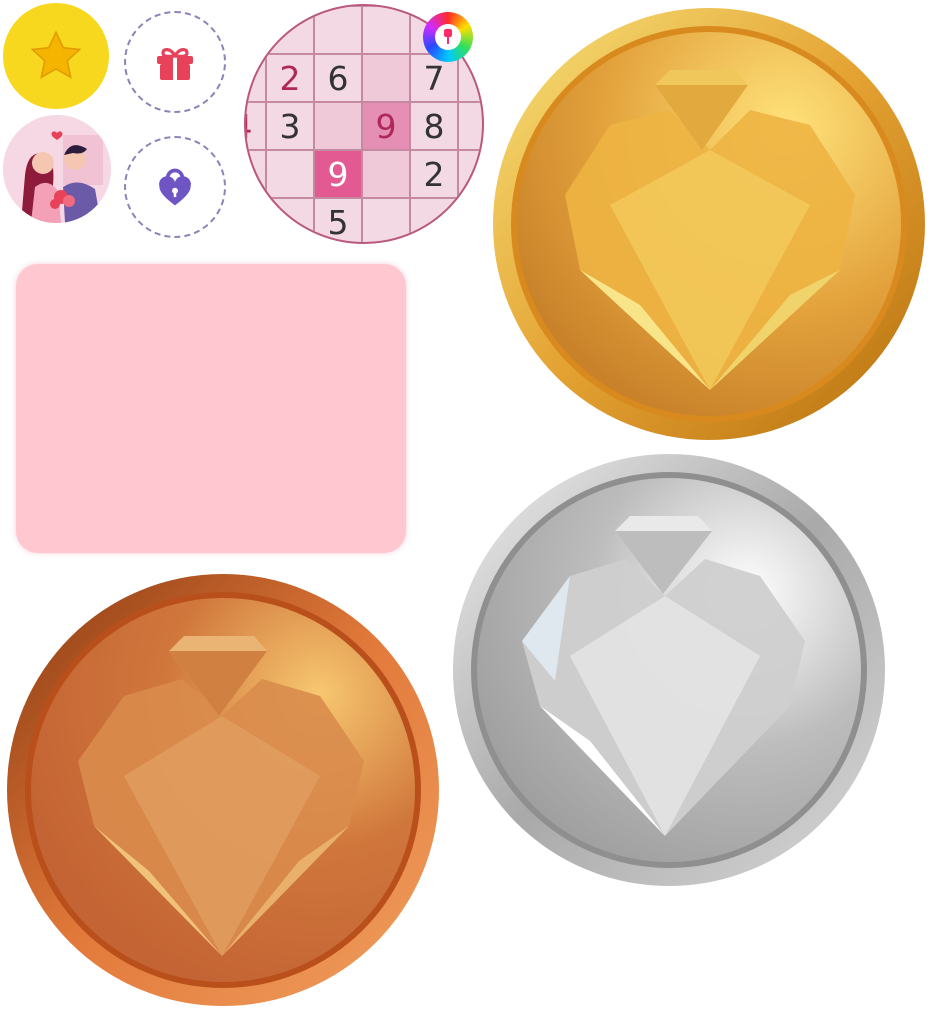 This screenshot has width=932, height=1012. What do you see at coordinates (256, 78) in the screenshot?
I see `sudoku-cell: 1` at bounding box center [256, 78].